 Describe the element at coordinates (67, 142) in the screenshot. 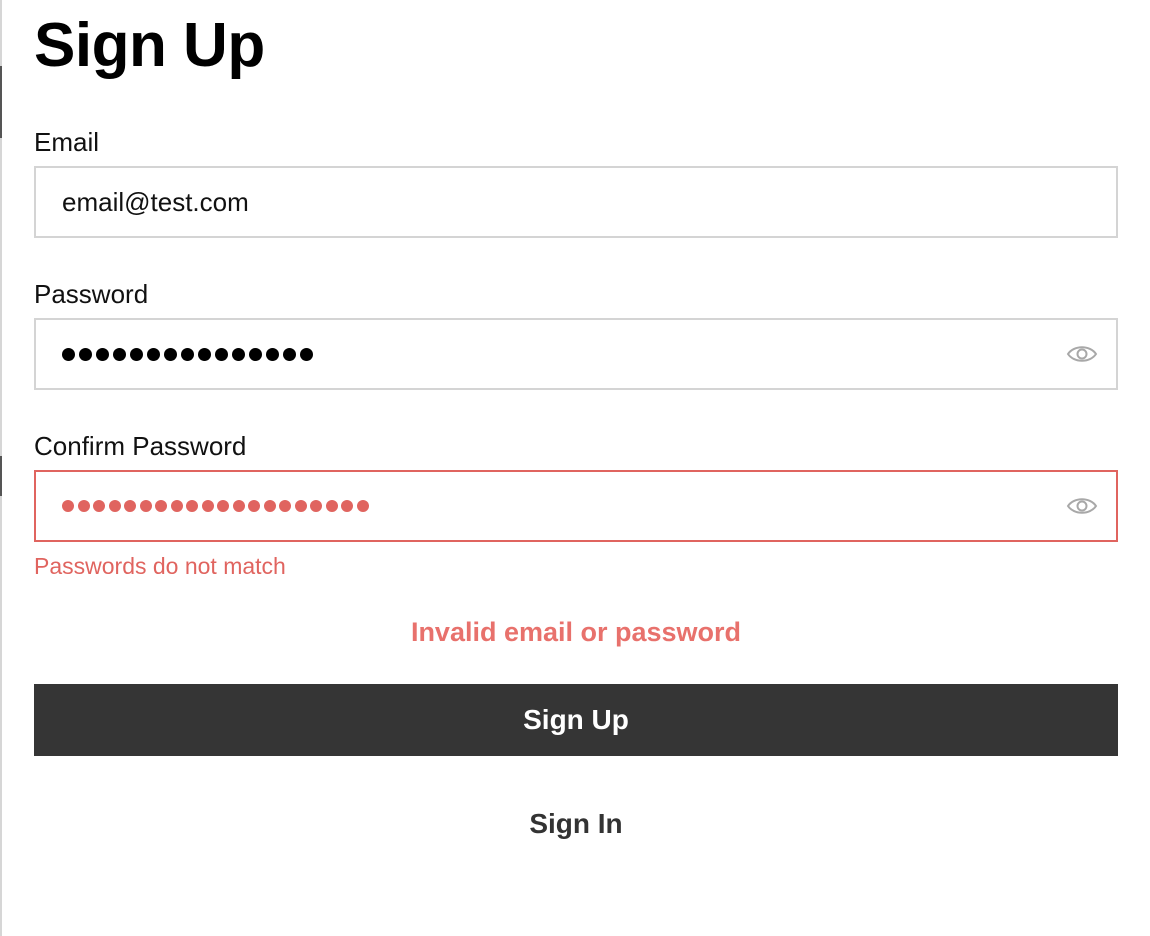

I see `email-label: Email` at that location.